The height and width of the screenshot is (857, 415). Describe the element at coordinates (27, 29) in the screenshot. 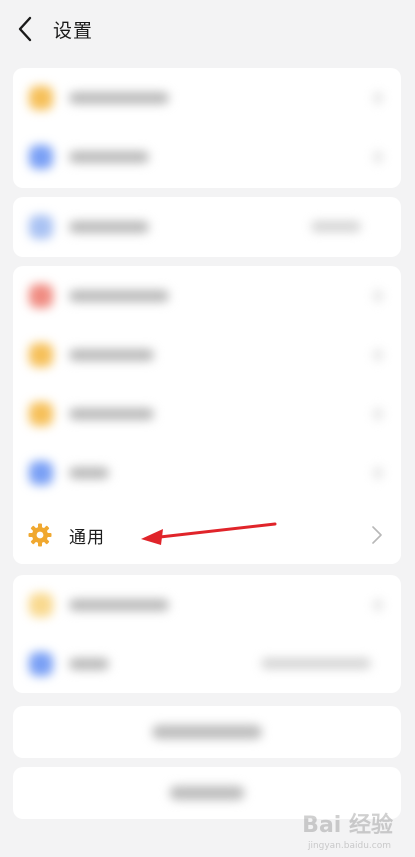

I see `back-arrow-icon` at that location.